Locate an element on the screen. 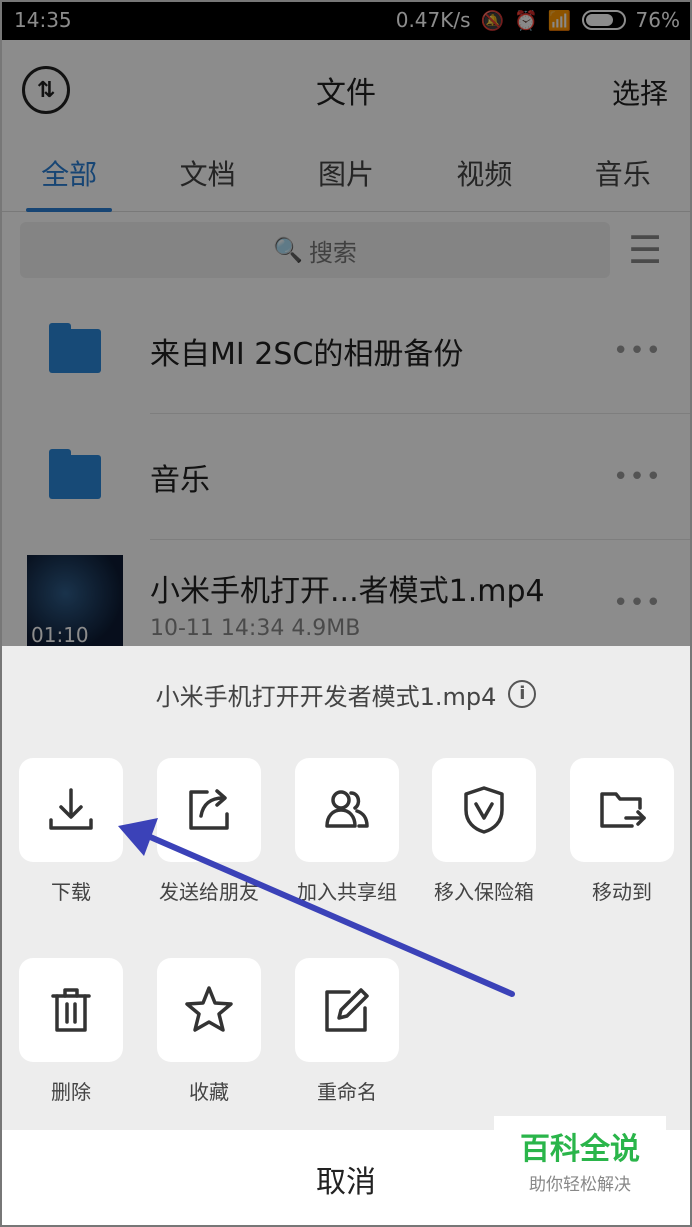 This screenshot has height=1227, width=692. favorite-action: 收藏 is located at coordinates (209, 1031).